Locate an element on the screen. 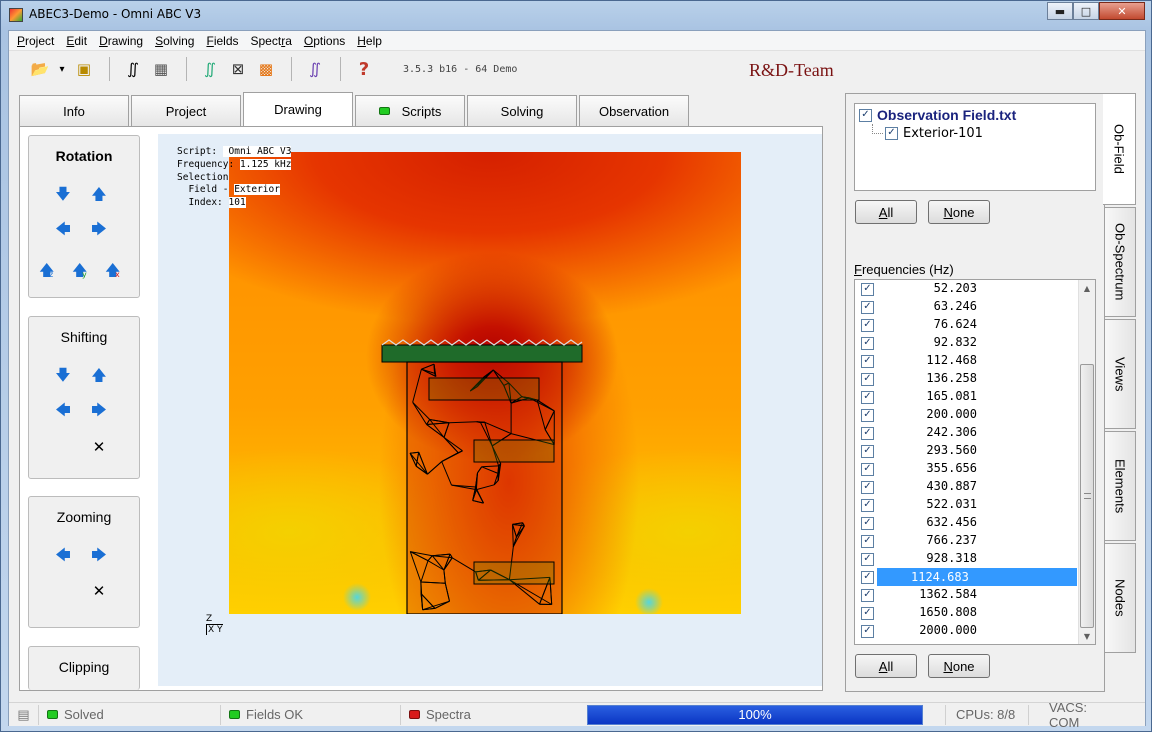 The height and width of the screenshot is (732, 1152). help-icon: ? is located at coordinates (364, 69).